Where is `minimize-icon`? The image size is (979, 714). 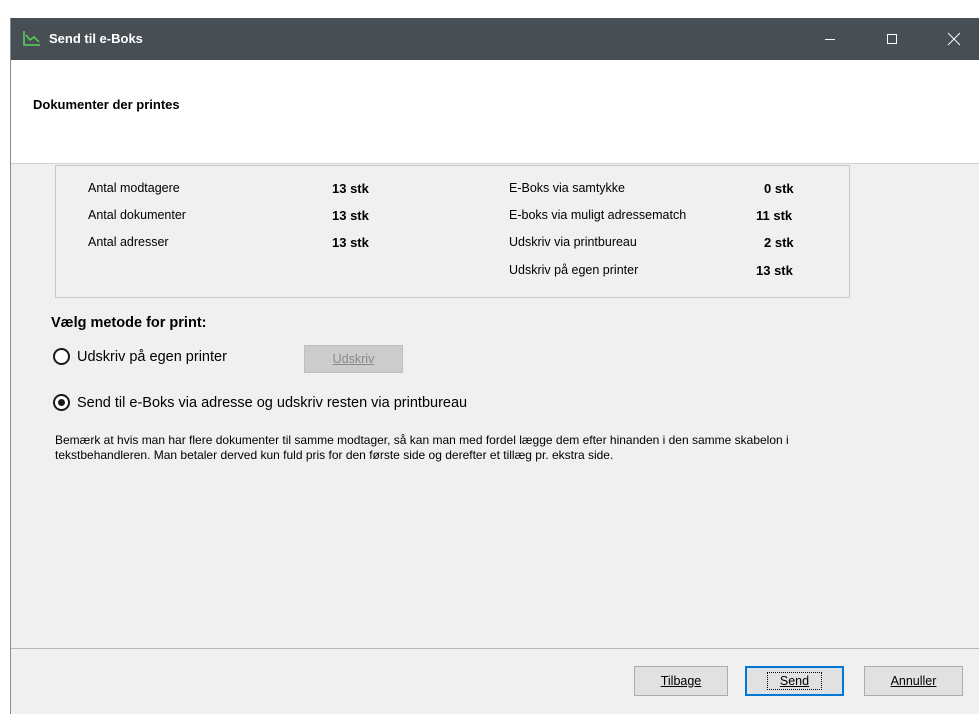
minimize-icon is located at coordinates (830, 39).